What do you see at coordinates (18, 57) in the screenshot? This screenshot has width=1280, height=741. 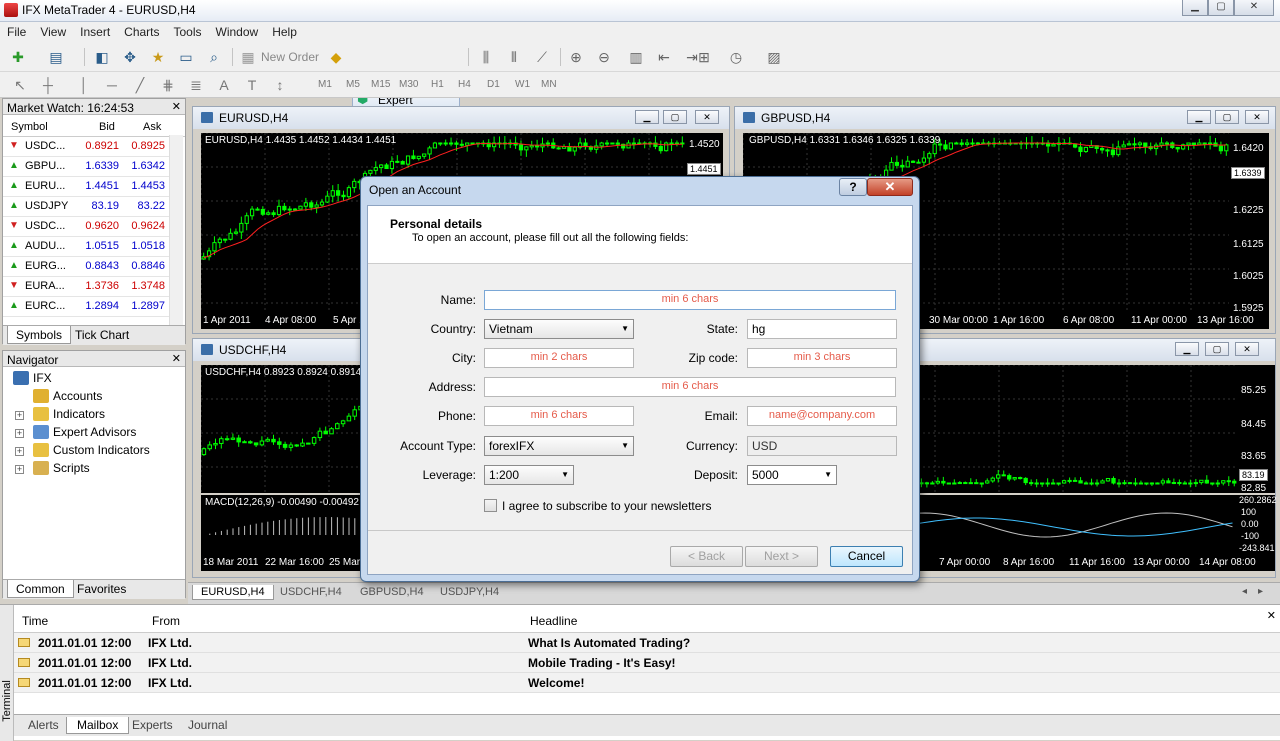 I see `new-chart-icon: ✚` at bounding box center [18, 57].